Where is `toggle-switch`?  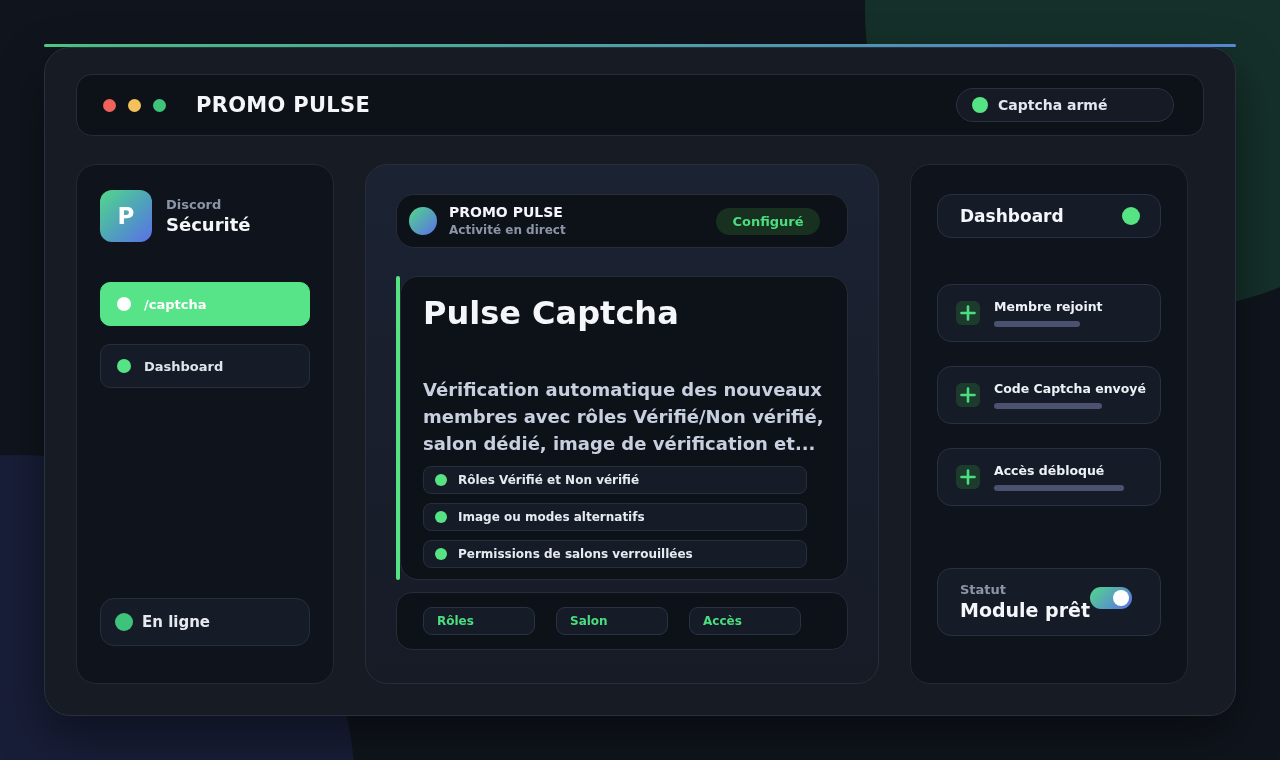
toggle-switch is located at coordinates (1111, 598).